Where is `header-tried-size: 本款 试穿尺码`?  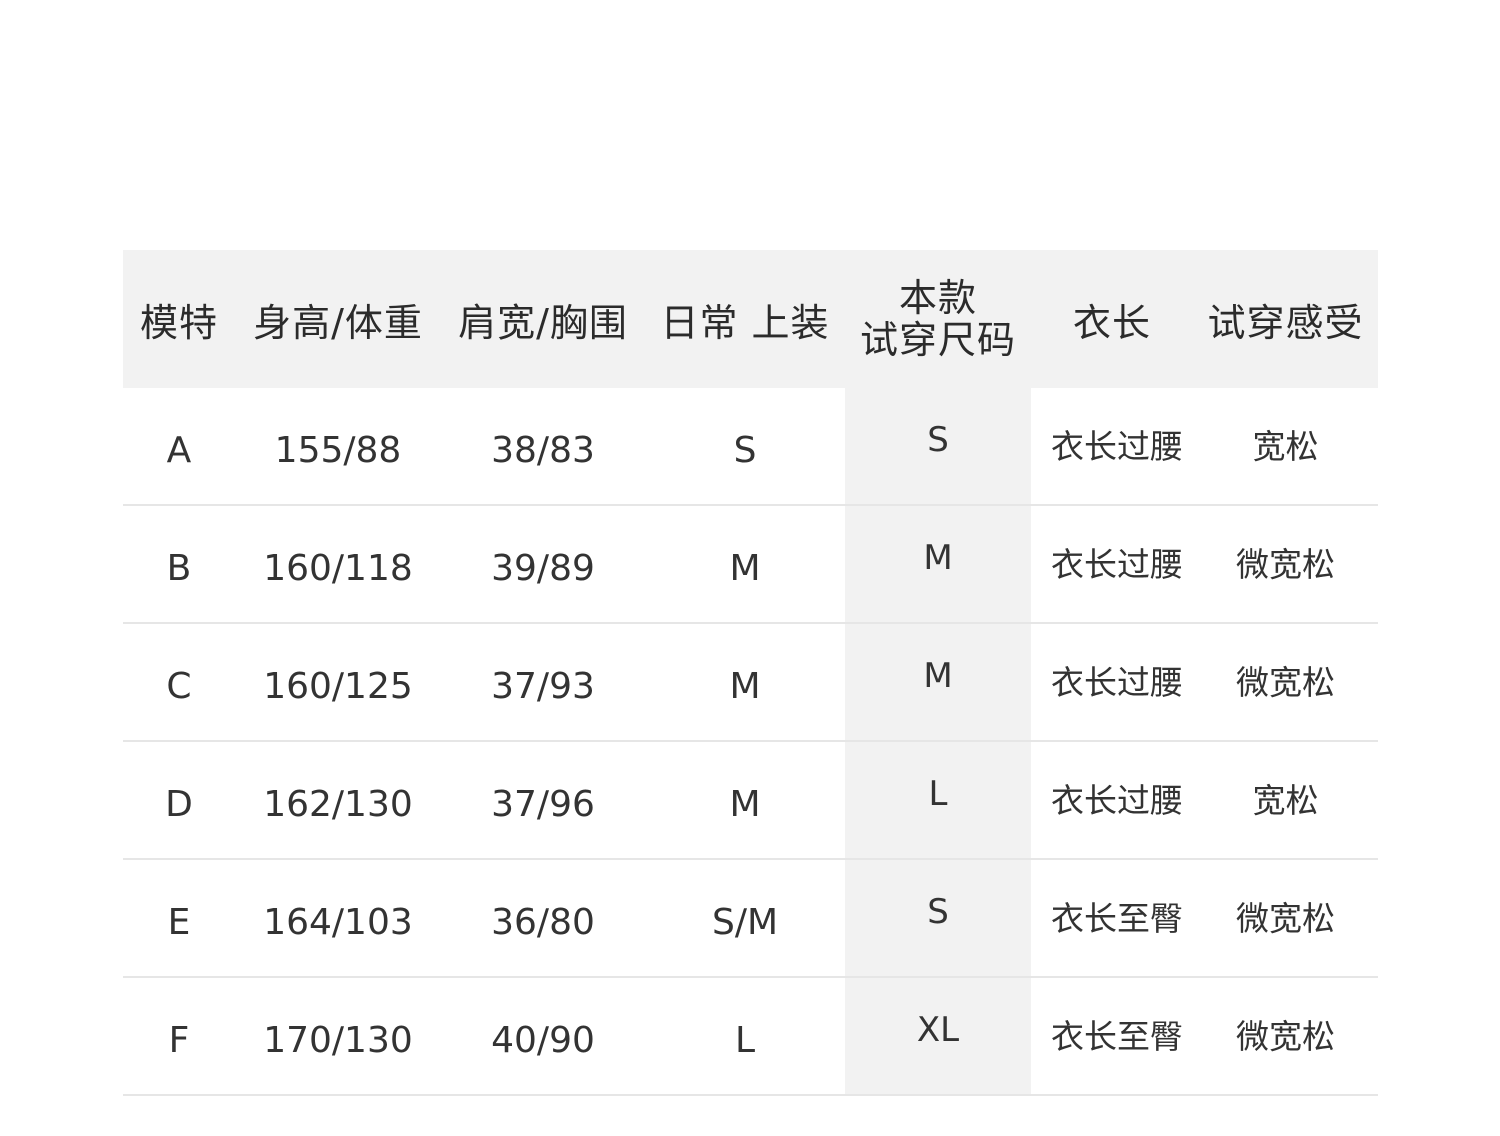 header-tried-size: 本款 试穿尺码 is located at coordinates (938, 319).